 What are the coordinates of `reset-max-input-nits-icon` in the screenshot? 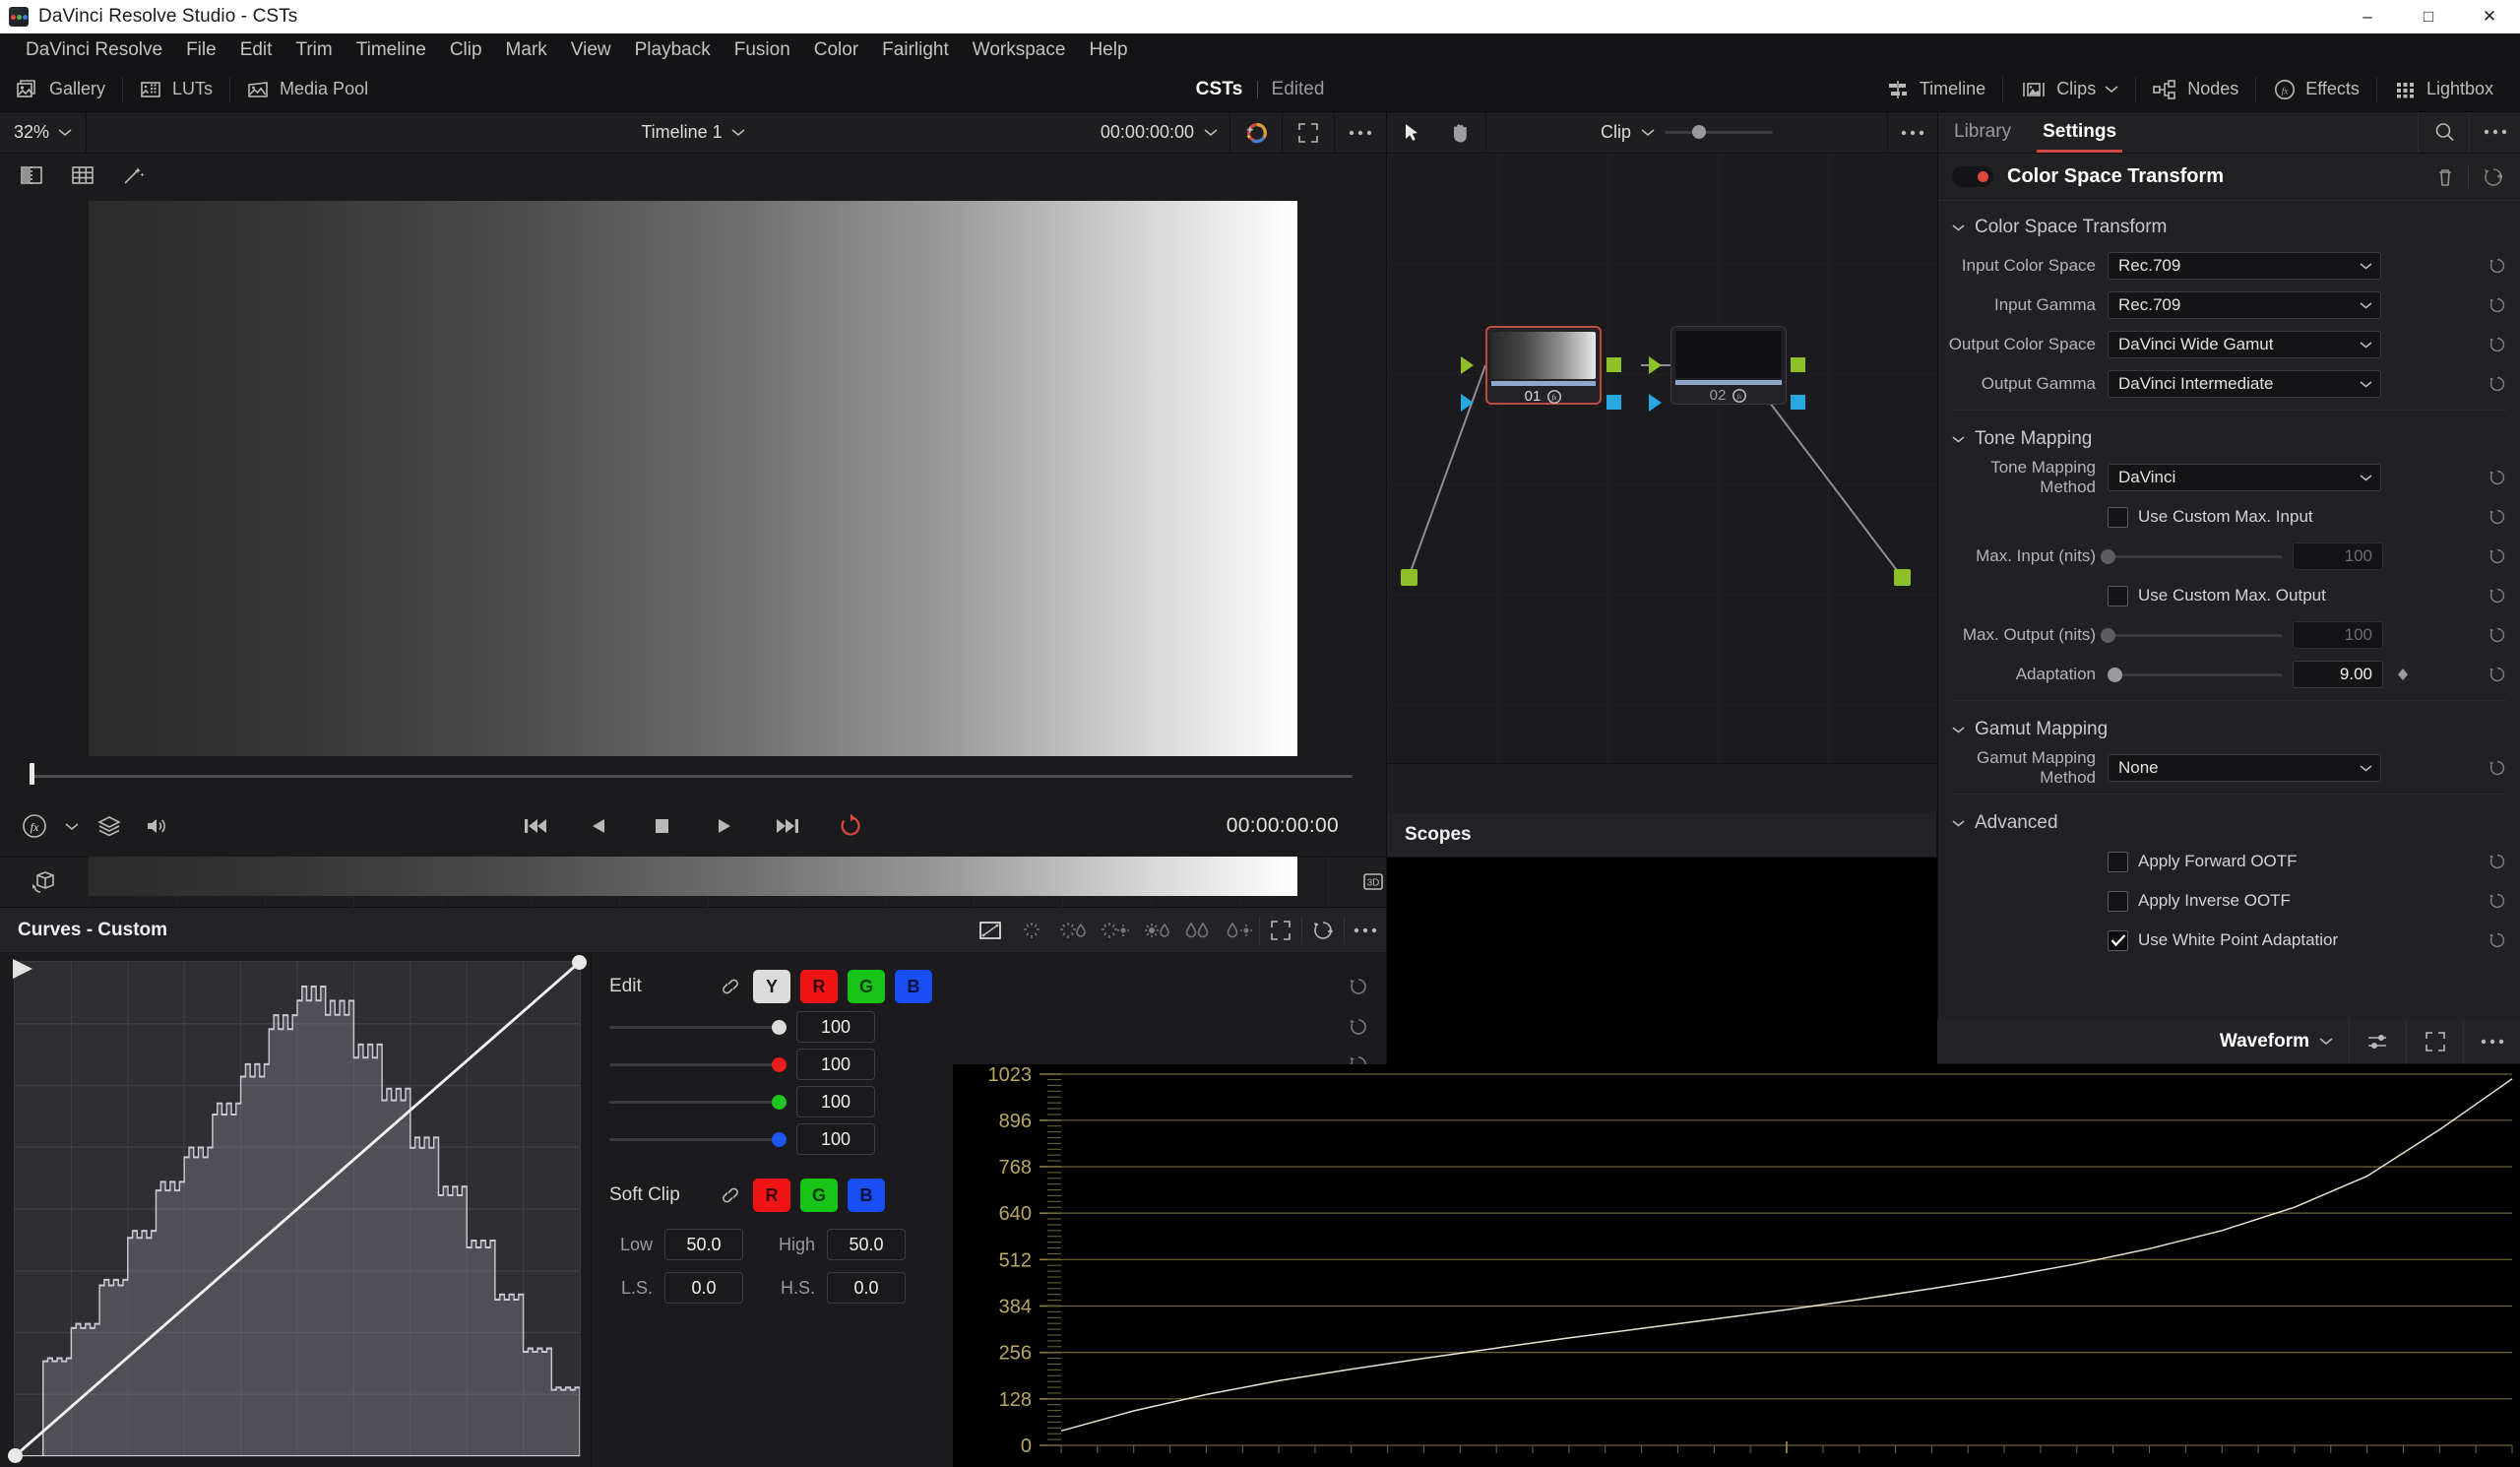 It's located at (2497, 556).